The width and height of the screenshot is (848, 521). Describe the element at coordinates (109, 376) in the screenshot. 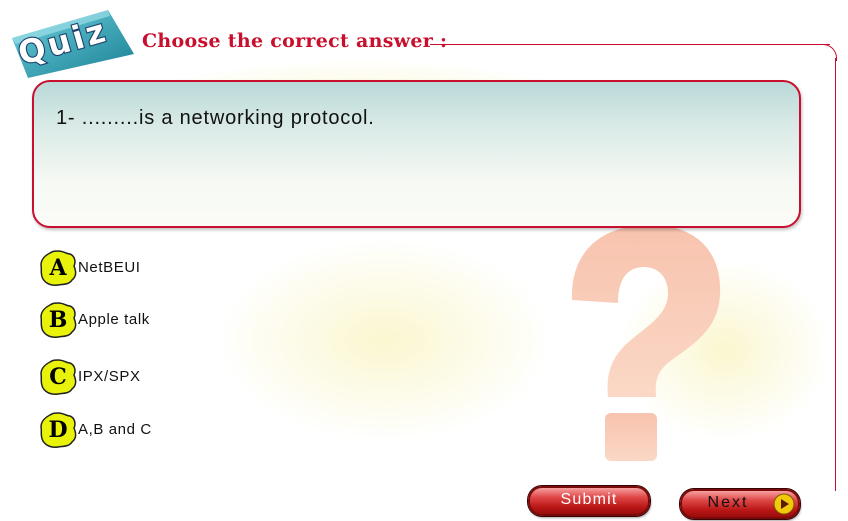

I see `option-label: IPX/SPX` at that location.